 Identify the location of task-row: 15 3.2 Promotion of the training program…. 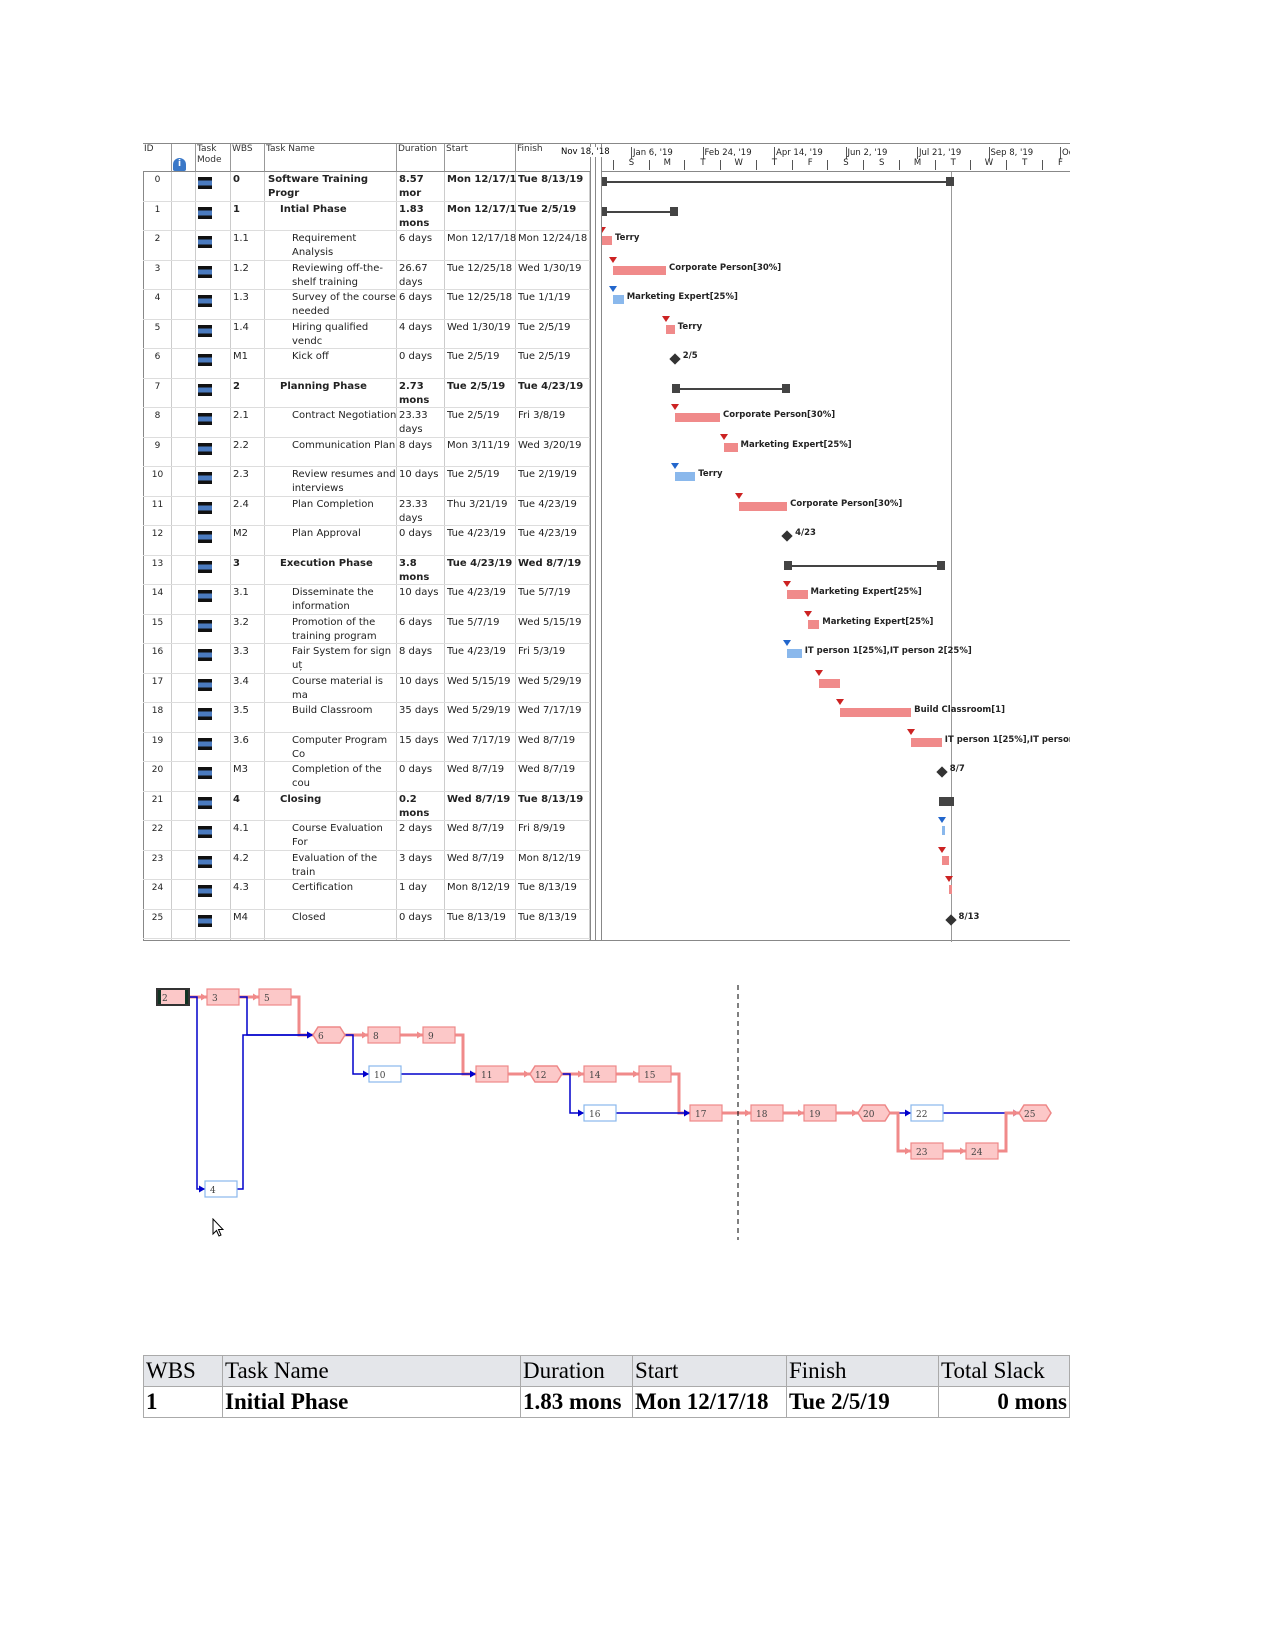
(366, 629).